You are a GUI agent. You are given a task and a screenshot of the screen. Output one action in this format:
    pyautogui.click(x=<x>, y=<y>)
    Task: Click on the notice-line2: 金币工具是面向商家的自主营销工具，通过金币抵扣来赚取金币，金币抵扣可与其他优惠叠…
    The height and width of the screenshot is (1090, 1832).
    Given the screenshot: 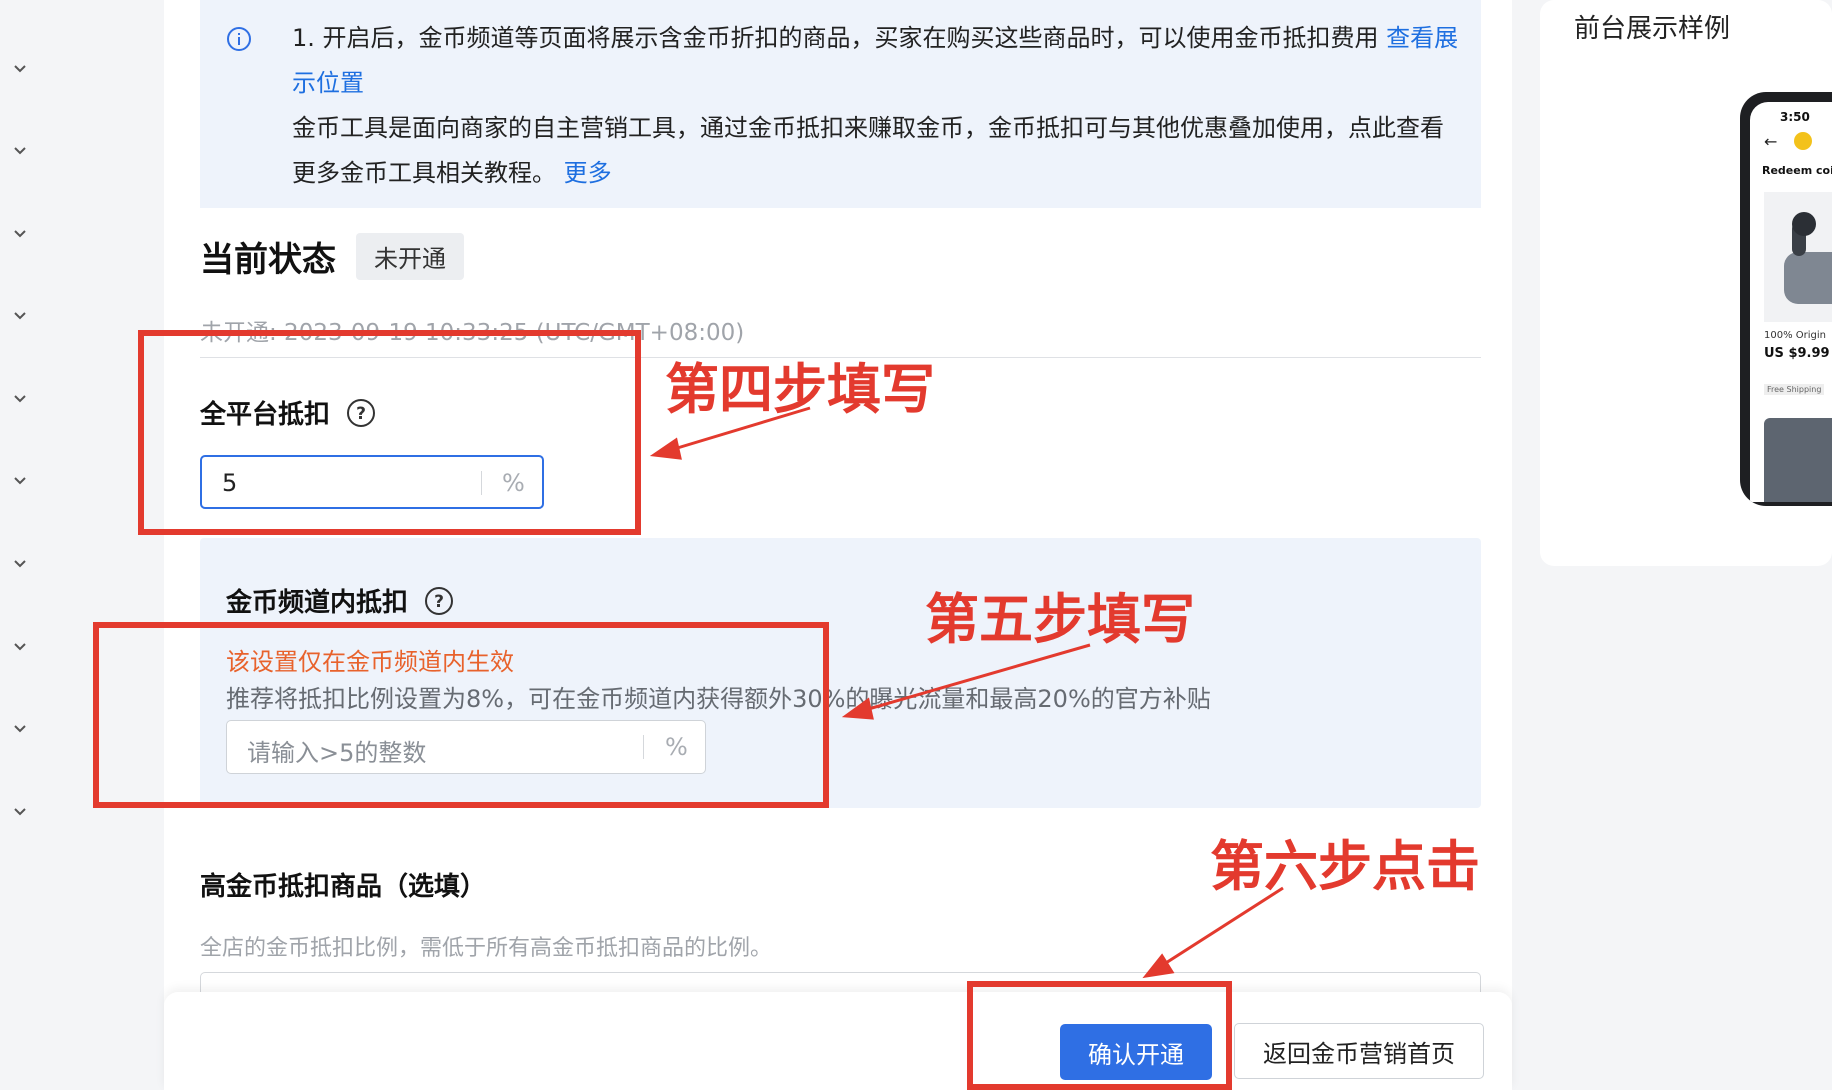 What is the action you would take?
    pyautogui.click(x=868, y=150)
    